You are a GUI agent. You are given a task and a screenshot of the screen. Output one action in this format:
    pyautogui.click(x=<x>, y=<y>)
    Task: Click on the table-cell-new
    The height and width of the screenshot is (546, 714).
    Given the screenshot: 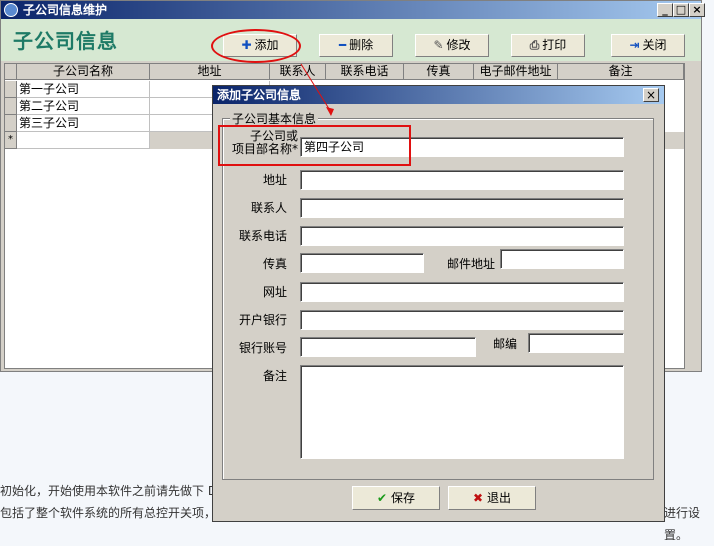 What is the action you would take?
    pyautogui.click(x=83, y=140)
    